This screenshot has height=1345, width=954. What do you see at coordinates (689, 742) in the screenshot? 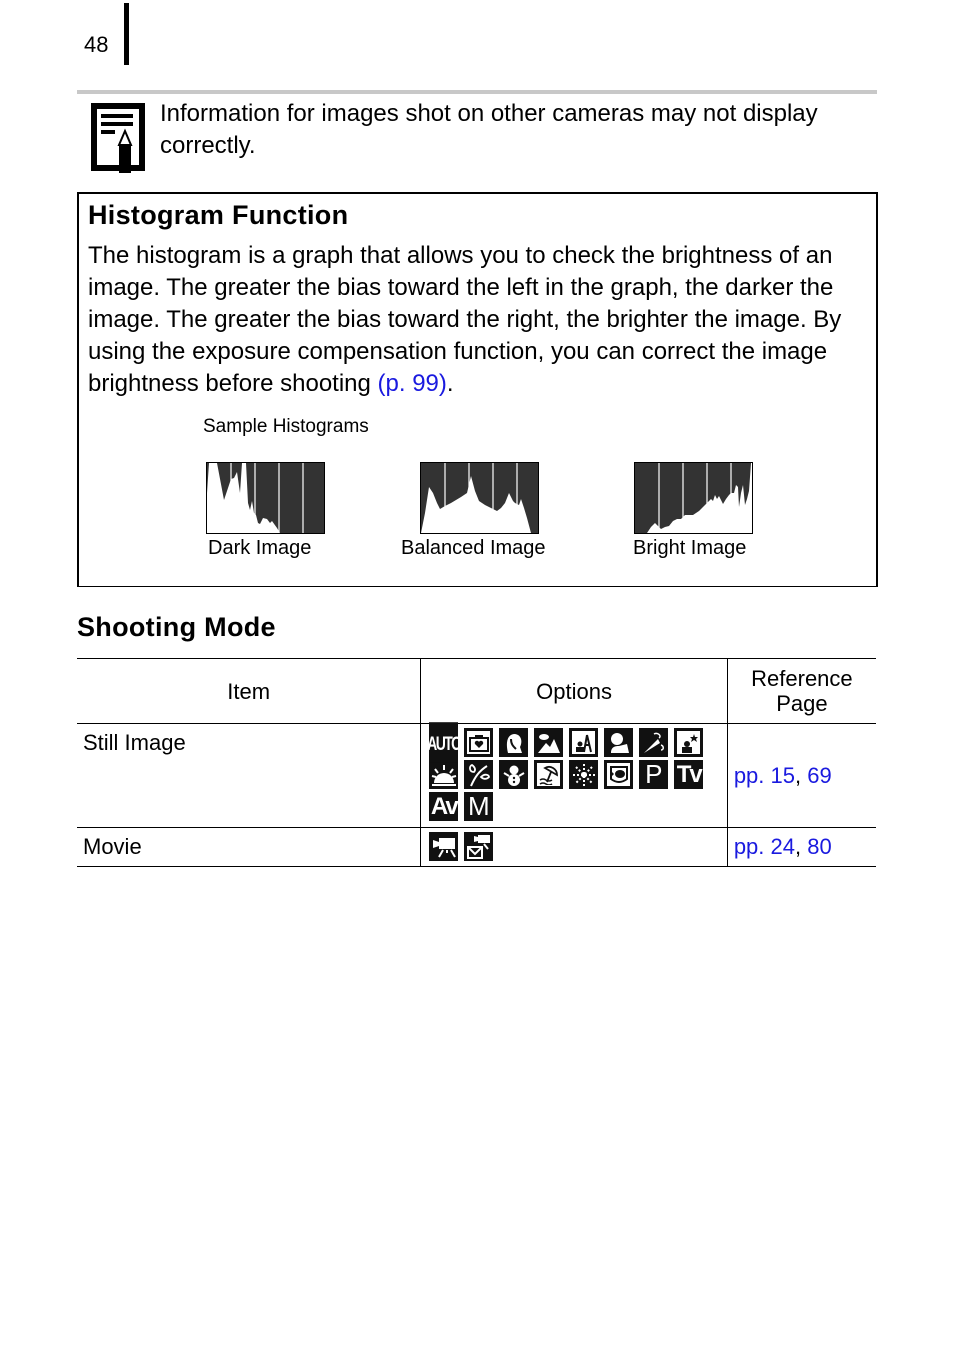
I see `night-scene-icon` at bounding box center [689, 742].